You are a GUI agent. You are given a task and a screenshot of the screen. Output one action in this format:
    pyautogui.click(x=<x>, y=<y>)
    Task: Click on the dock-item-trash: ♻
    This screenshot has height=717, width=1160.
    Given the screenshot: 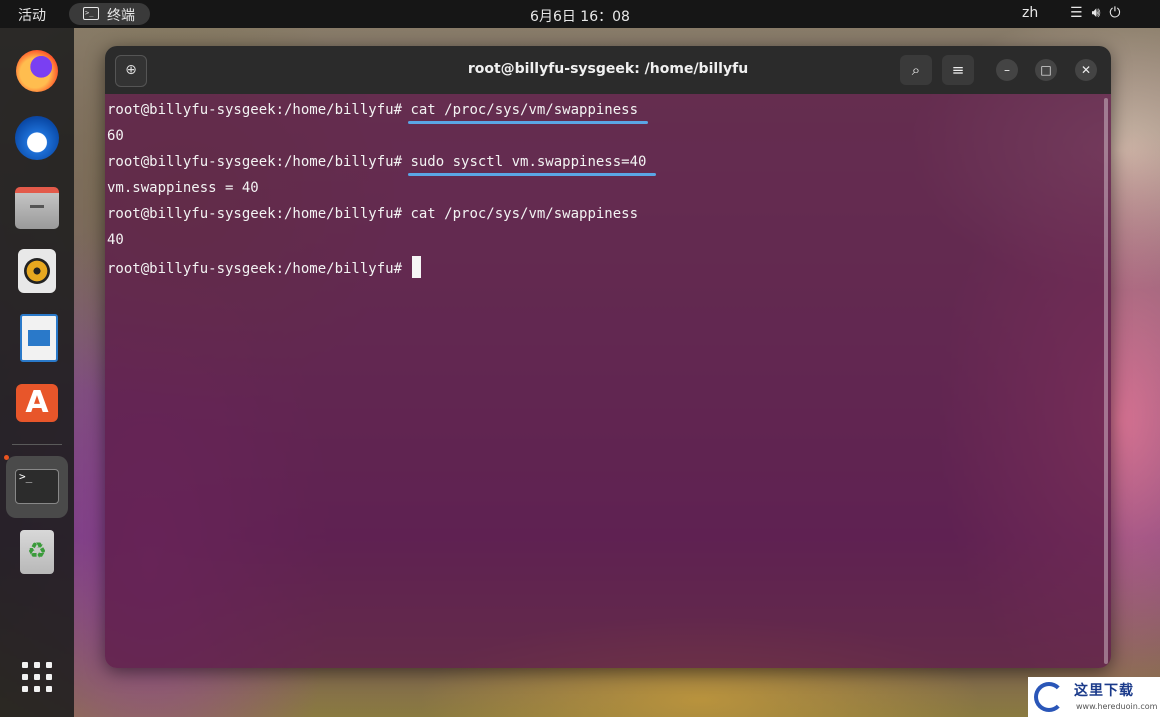 What is the action you would take?
    pyautogui.click(x=37, y=553)
    